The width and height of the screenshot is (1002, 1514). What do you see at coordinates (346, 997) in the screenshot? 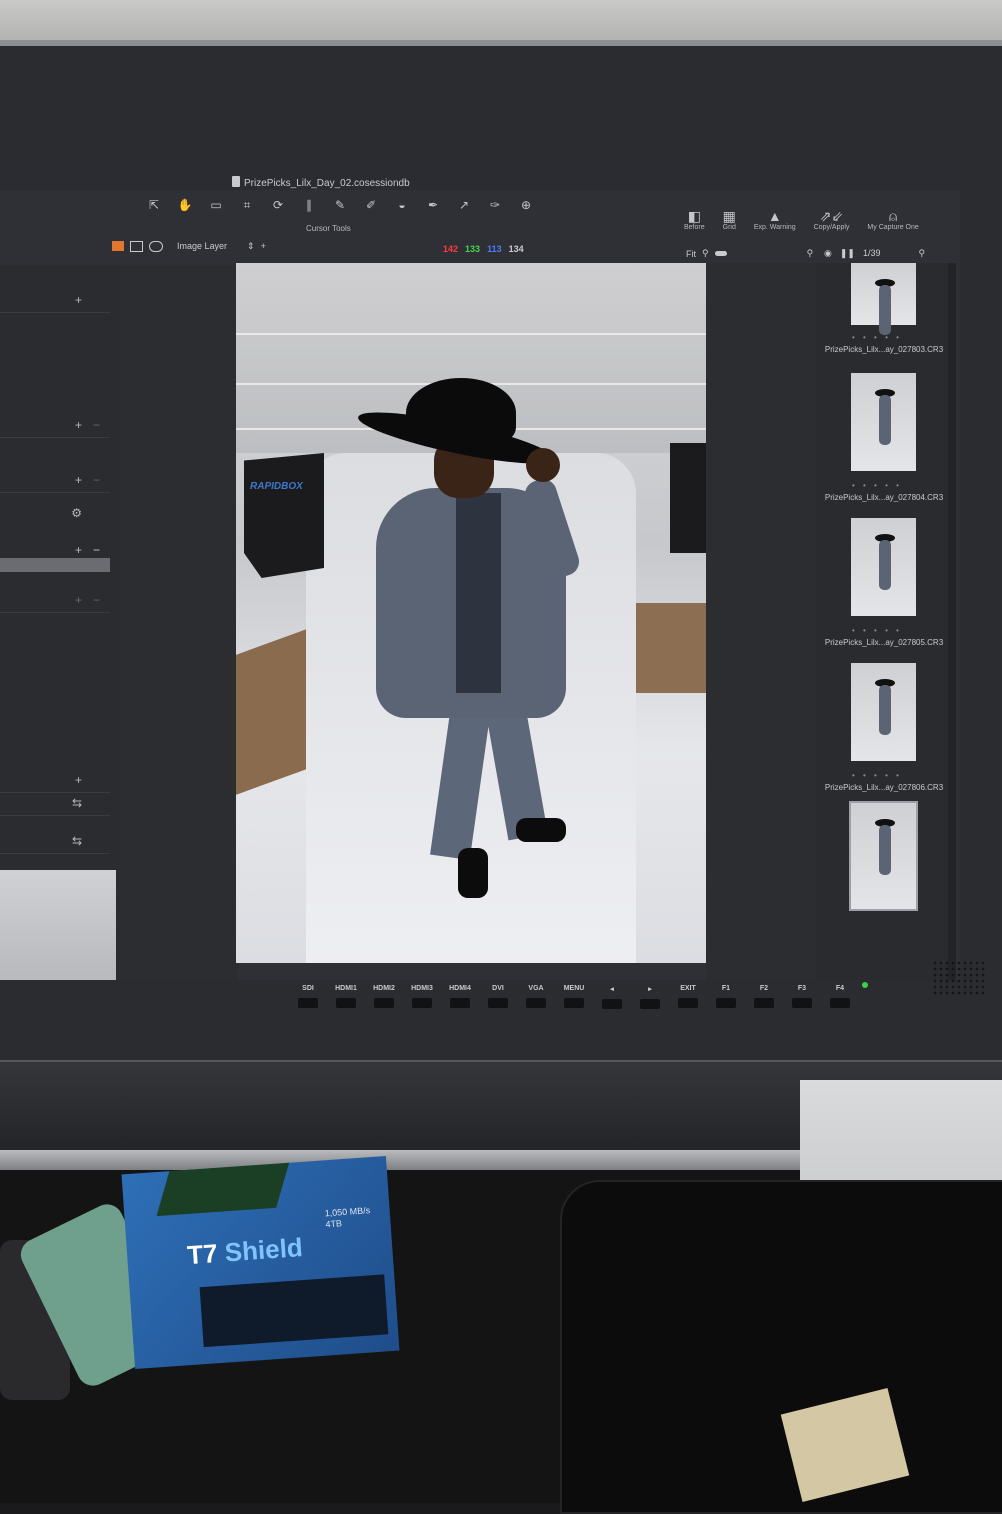
I see `monitor-button-hdmi1: HDMI1` at bounding box center [346, 997].